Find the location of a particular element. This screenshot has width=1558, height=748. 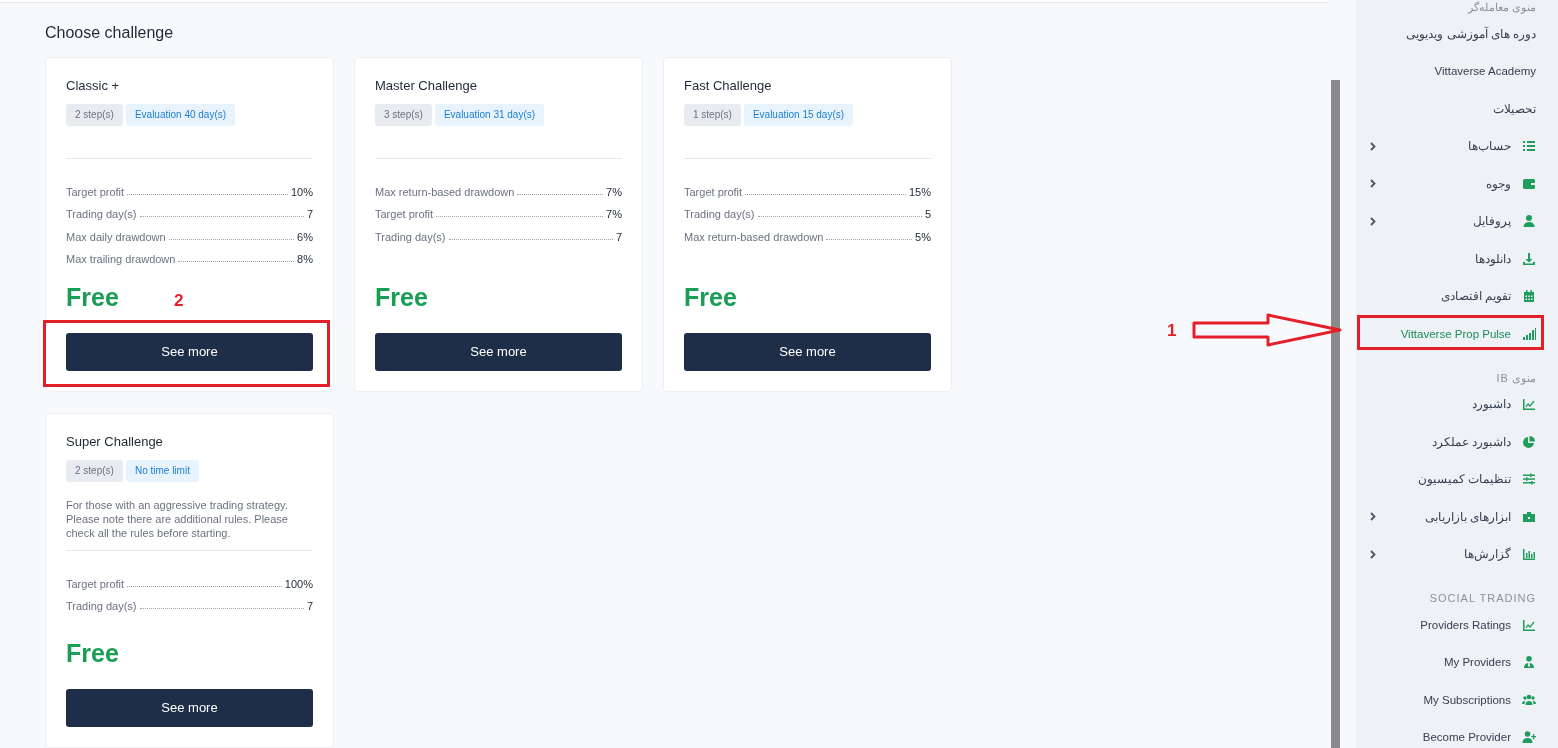

sliders-icon is located at coordinates (1529, 479).